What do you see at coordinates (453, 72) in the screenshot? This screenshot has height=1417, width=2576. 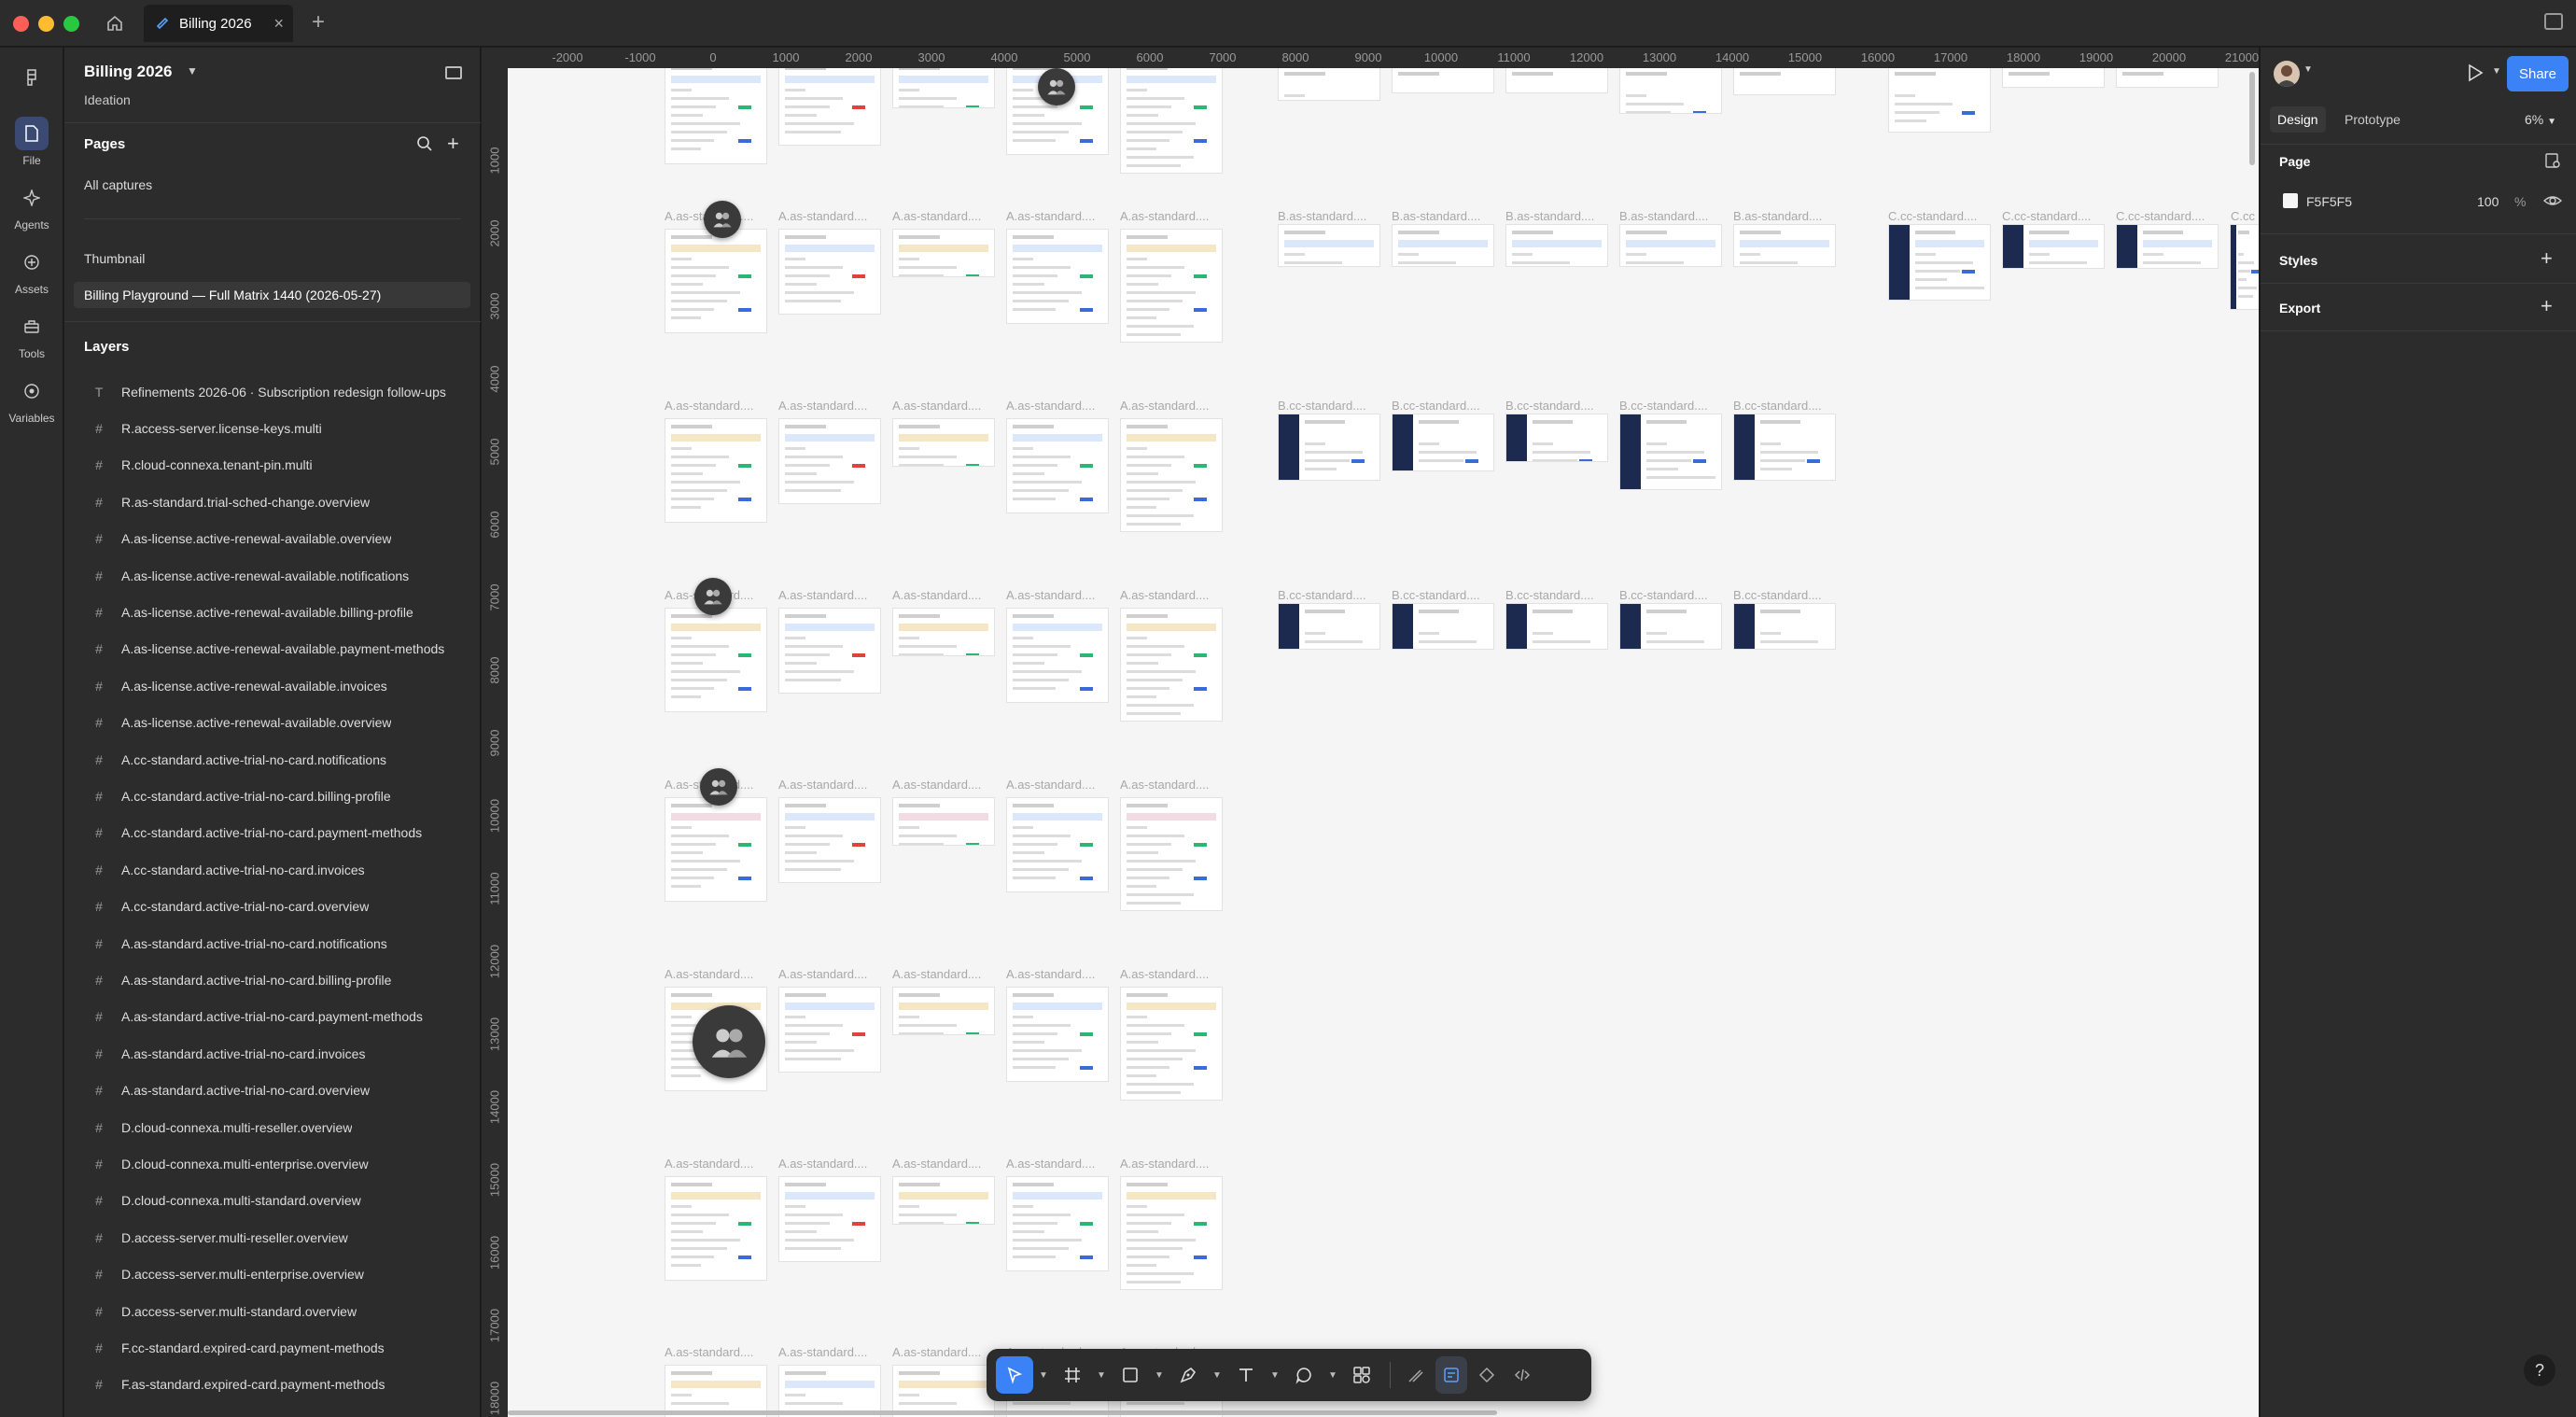 I see `panel-toggle-icon` at bounding box center [453, 72].